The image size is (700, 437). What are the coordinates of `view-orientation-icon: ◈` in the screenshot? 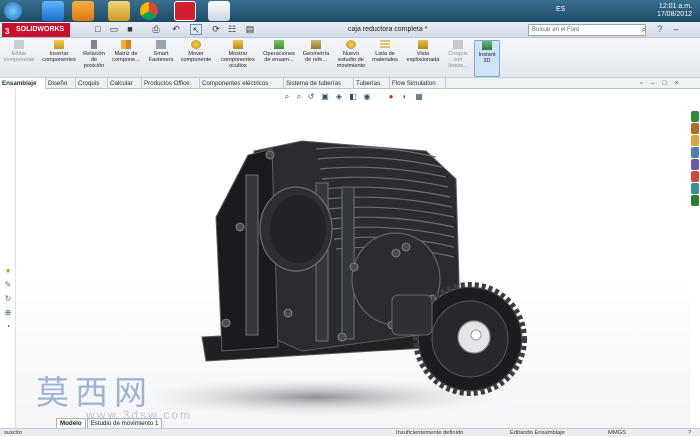 It's located at (339, 97).